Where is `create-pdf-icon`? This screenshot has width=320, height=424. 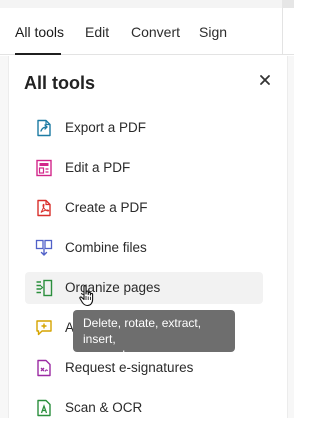
create-pdf-icon is located at coordinates (44, 208).